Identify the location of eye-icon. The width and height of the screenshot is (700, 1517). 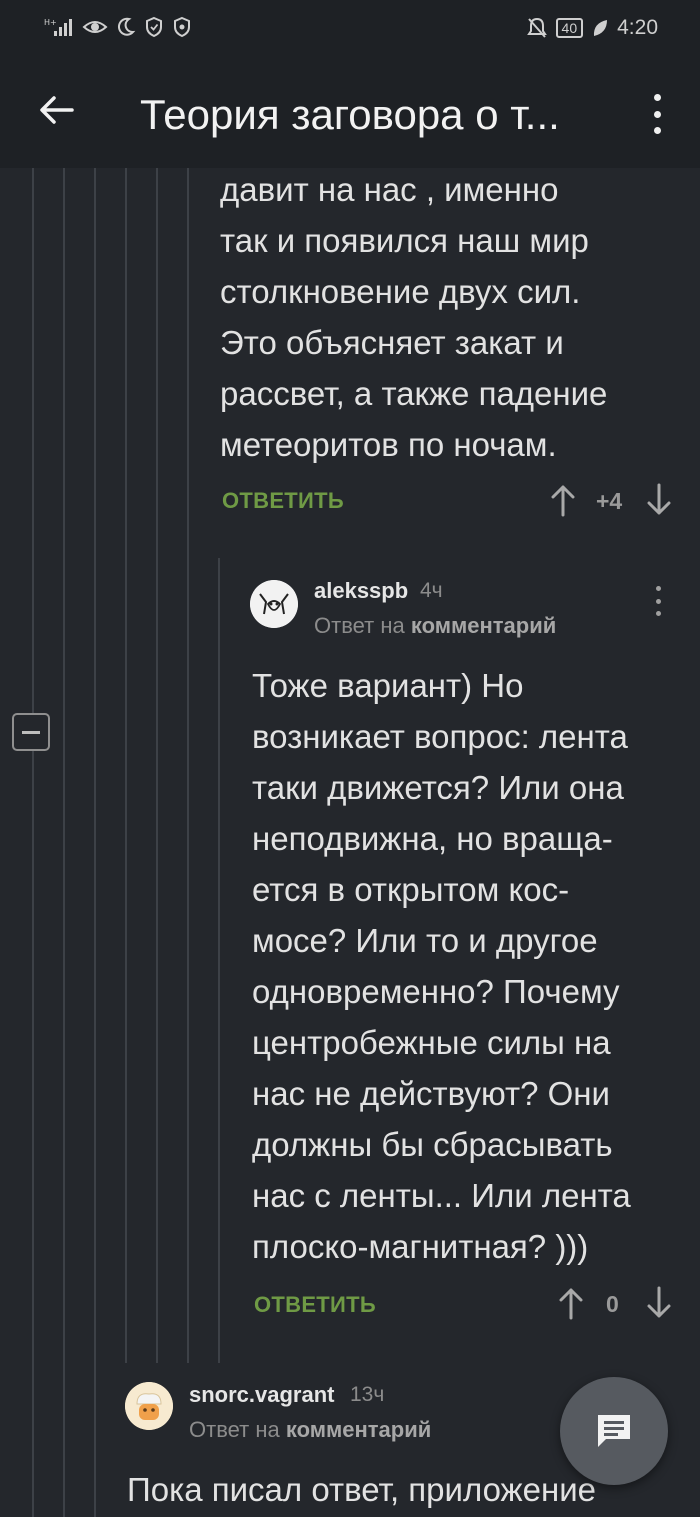
(95, 27).